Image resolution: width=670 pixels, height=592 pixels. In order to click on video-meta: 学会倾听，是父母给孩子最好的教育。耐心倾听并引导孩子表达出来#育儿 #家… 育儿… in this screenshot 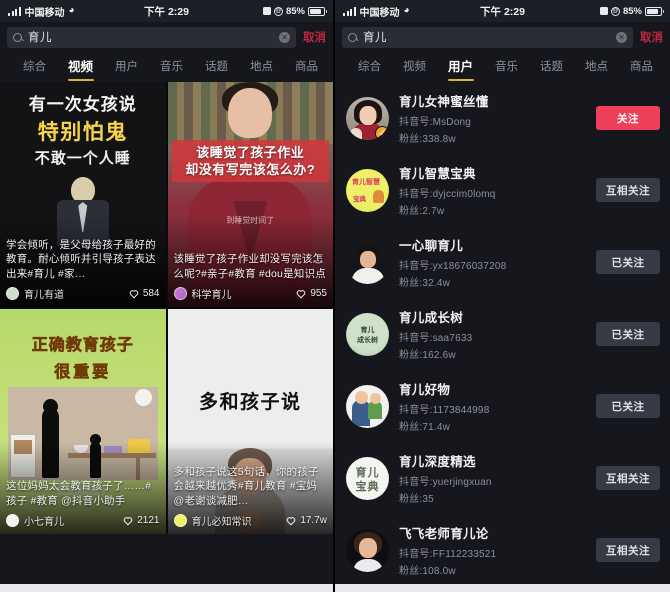, I will do `click(83, 270)`.